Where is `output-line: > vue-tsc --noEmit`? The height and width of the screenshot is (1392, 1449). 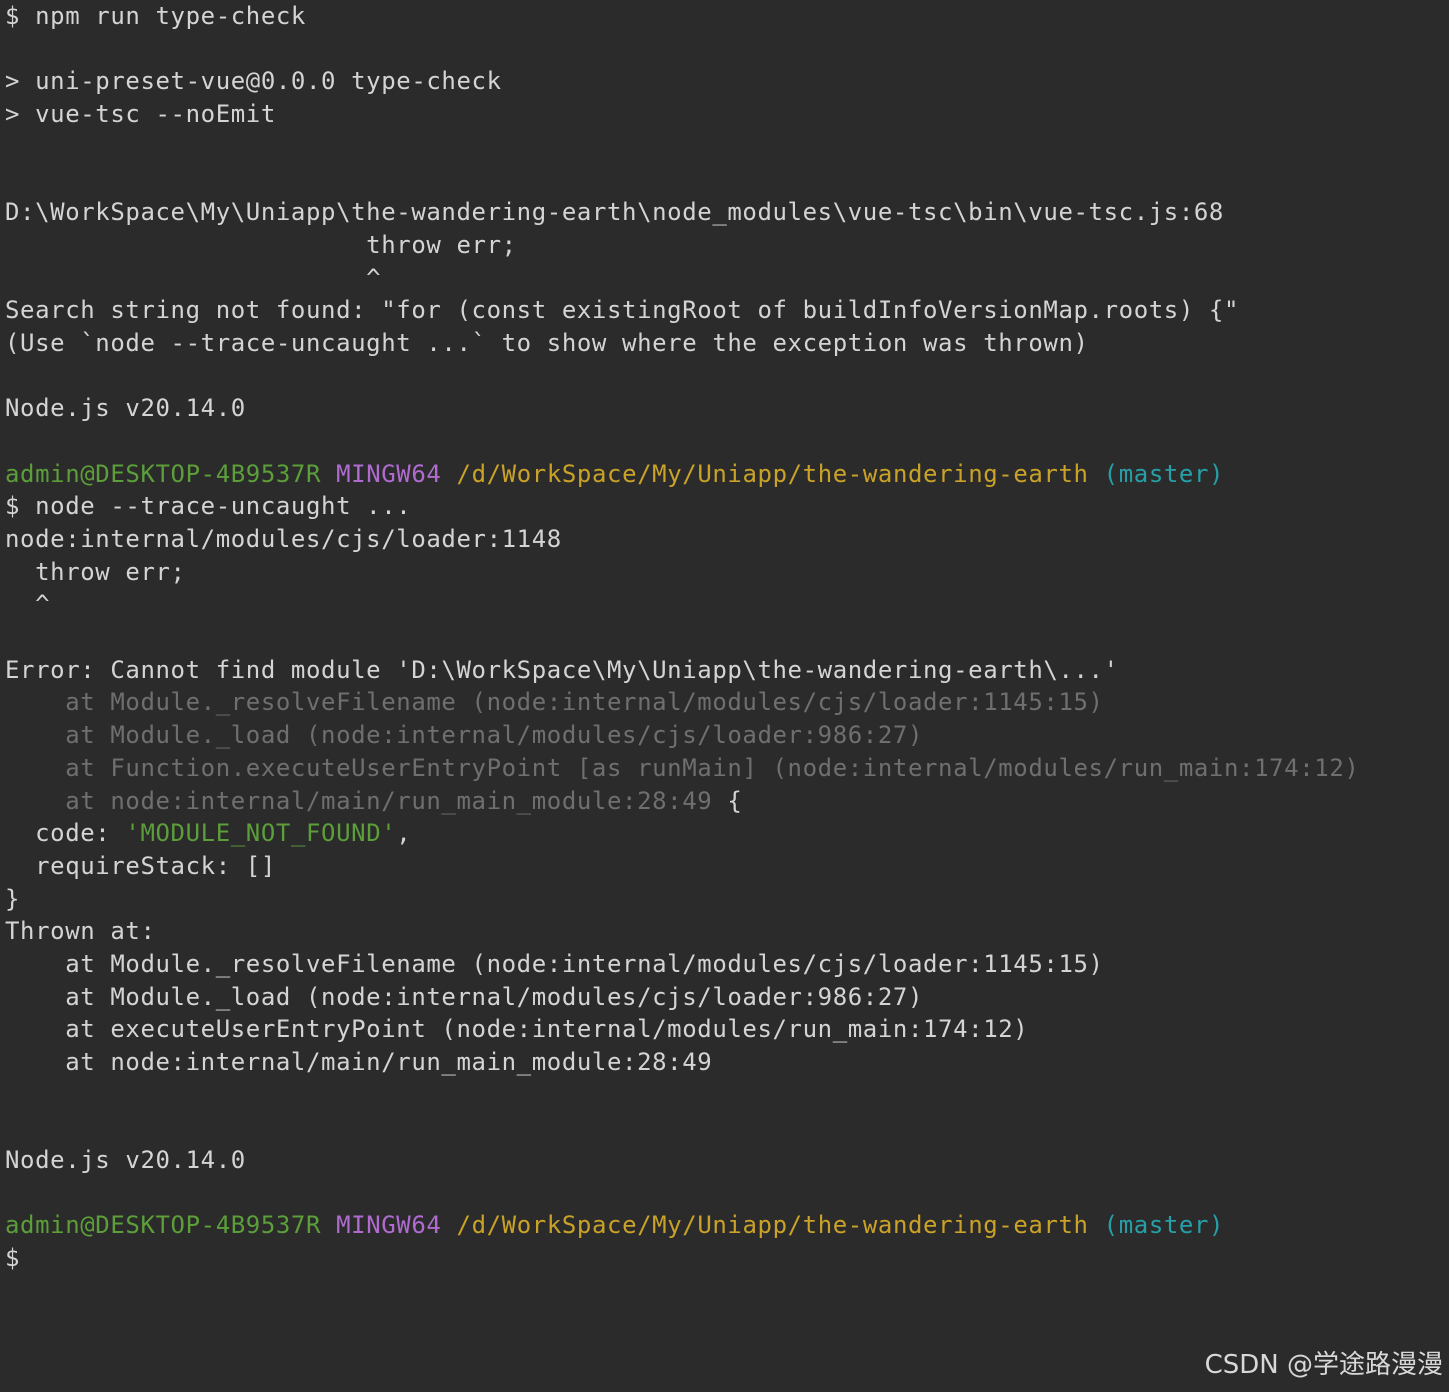 output-line: > vue-tsc --noEmit is located at coordinates (140, 114).